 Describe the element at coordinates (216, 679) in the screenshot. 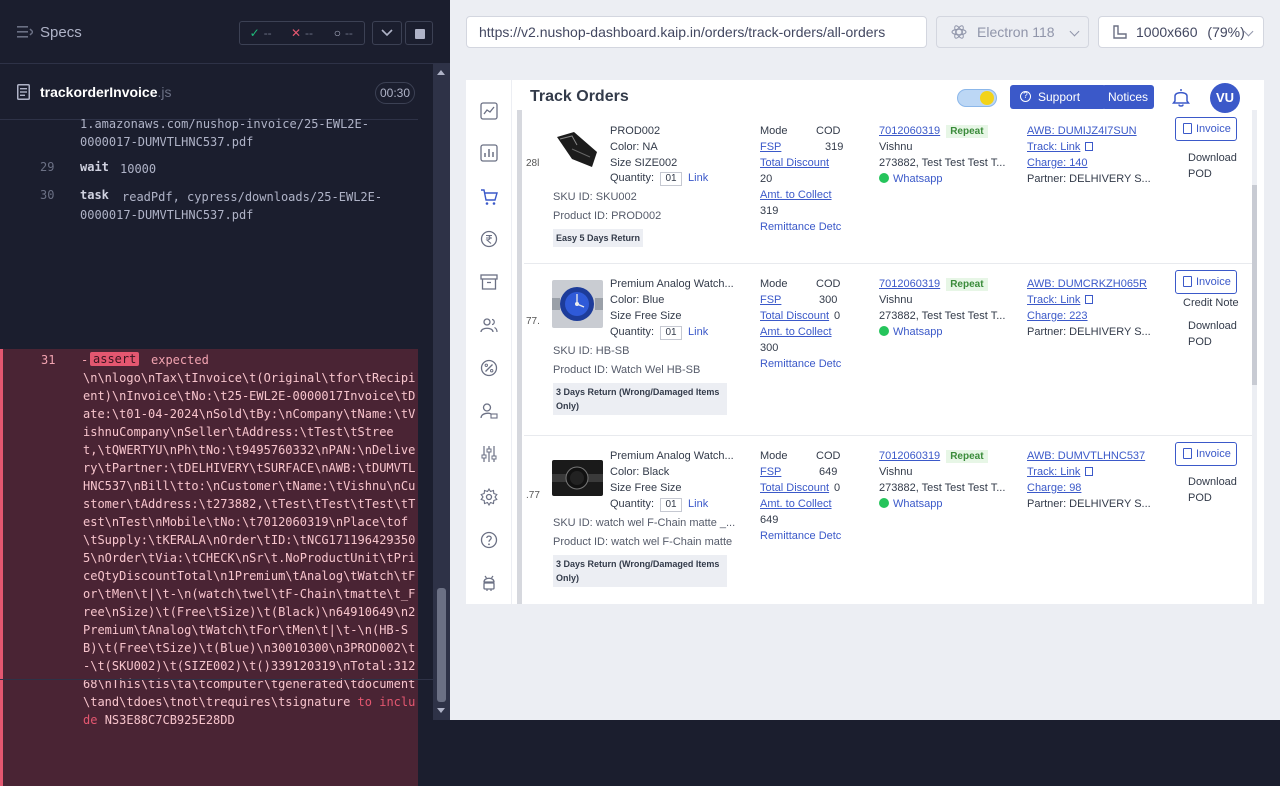

I see `divider` at that location.